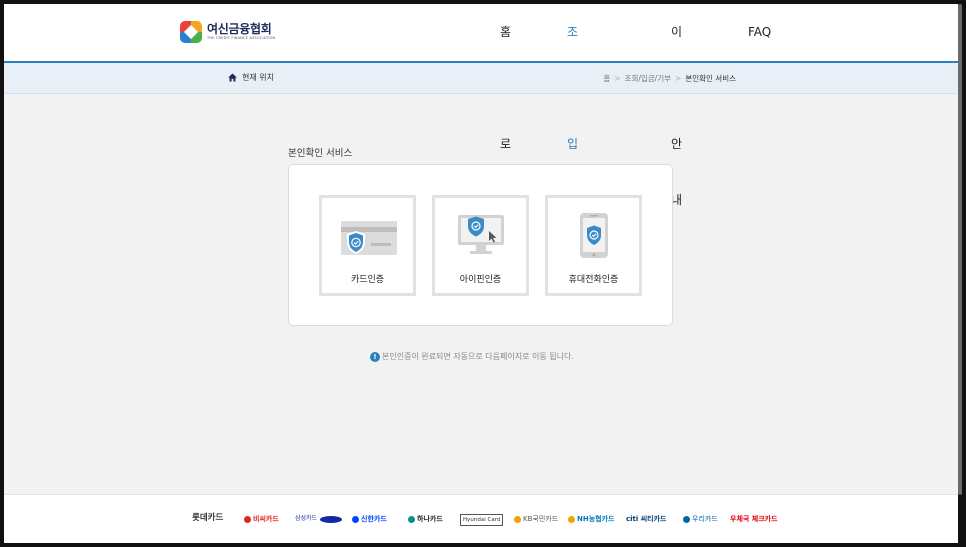 This screenshot has height=547, width=966. Describe the element at coordinates (369, 519) in the screenshot. I see `partner-shinhan: 신한카드` at that location.